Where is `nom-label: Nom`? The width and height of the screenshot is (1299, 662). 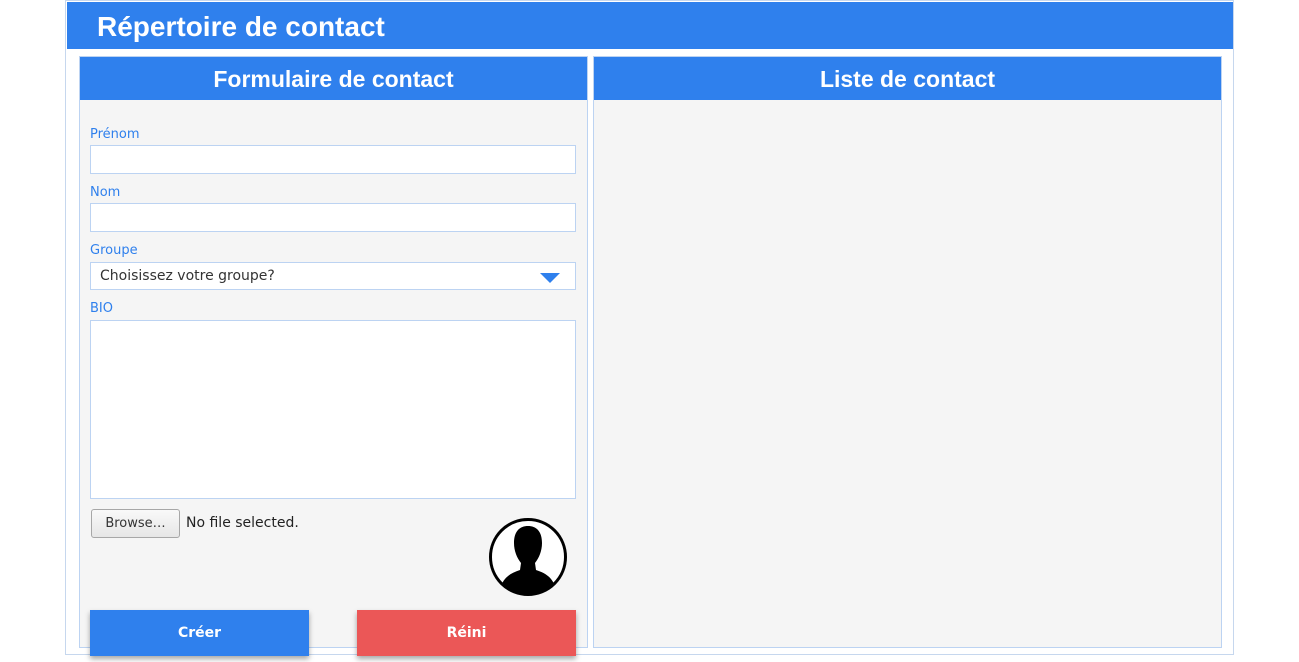
nom-label: Nom is located at coordinates (105, 192).